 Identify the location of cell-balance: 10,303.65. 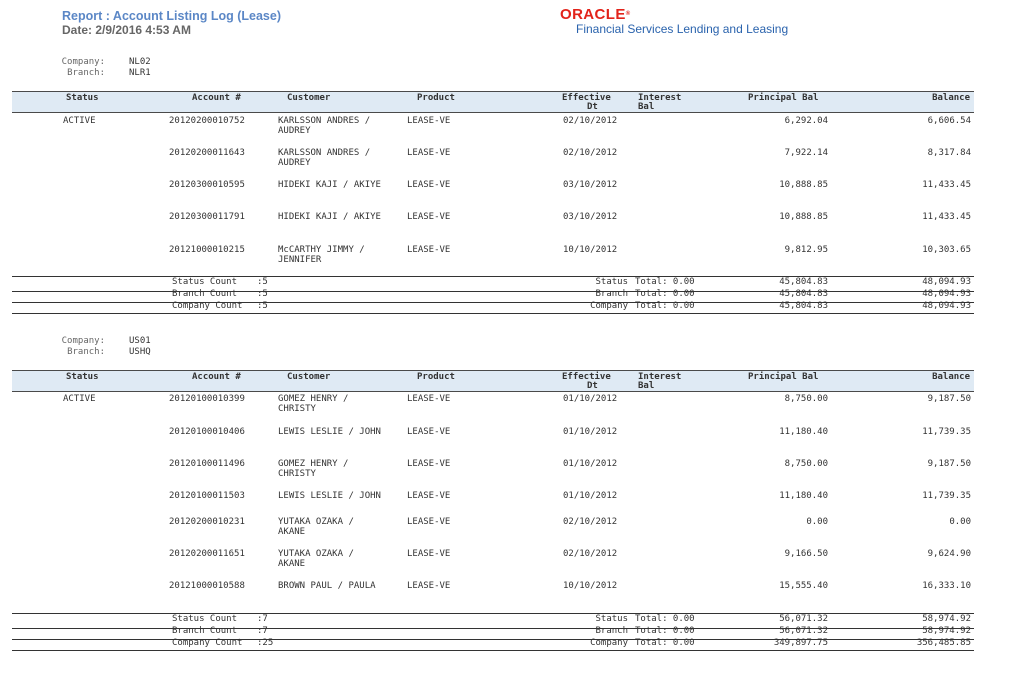
(946, 250).